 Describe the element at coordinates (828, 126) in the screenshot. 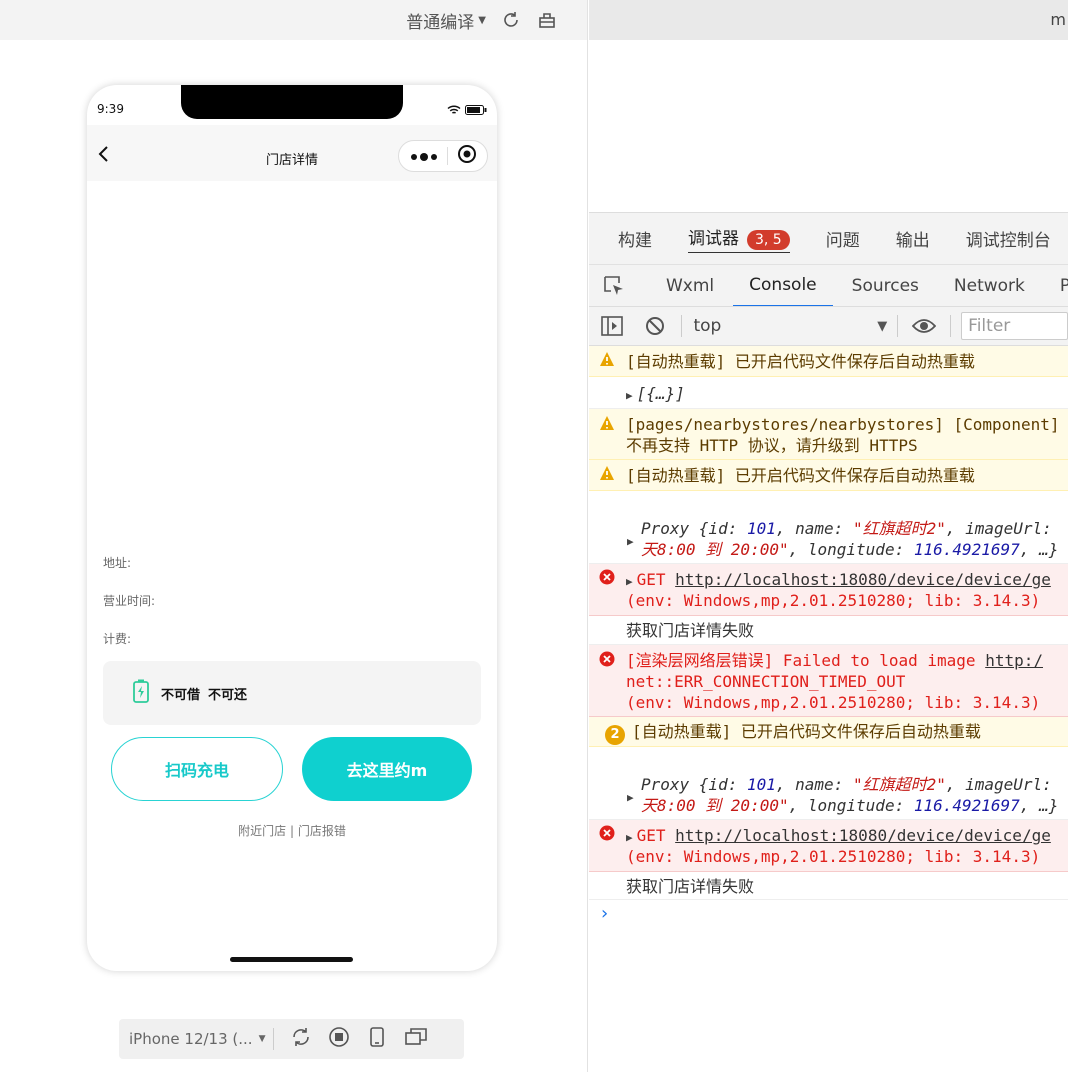

I see `editor-area` at that location.